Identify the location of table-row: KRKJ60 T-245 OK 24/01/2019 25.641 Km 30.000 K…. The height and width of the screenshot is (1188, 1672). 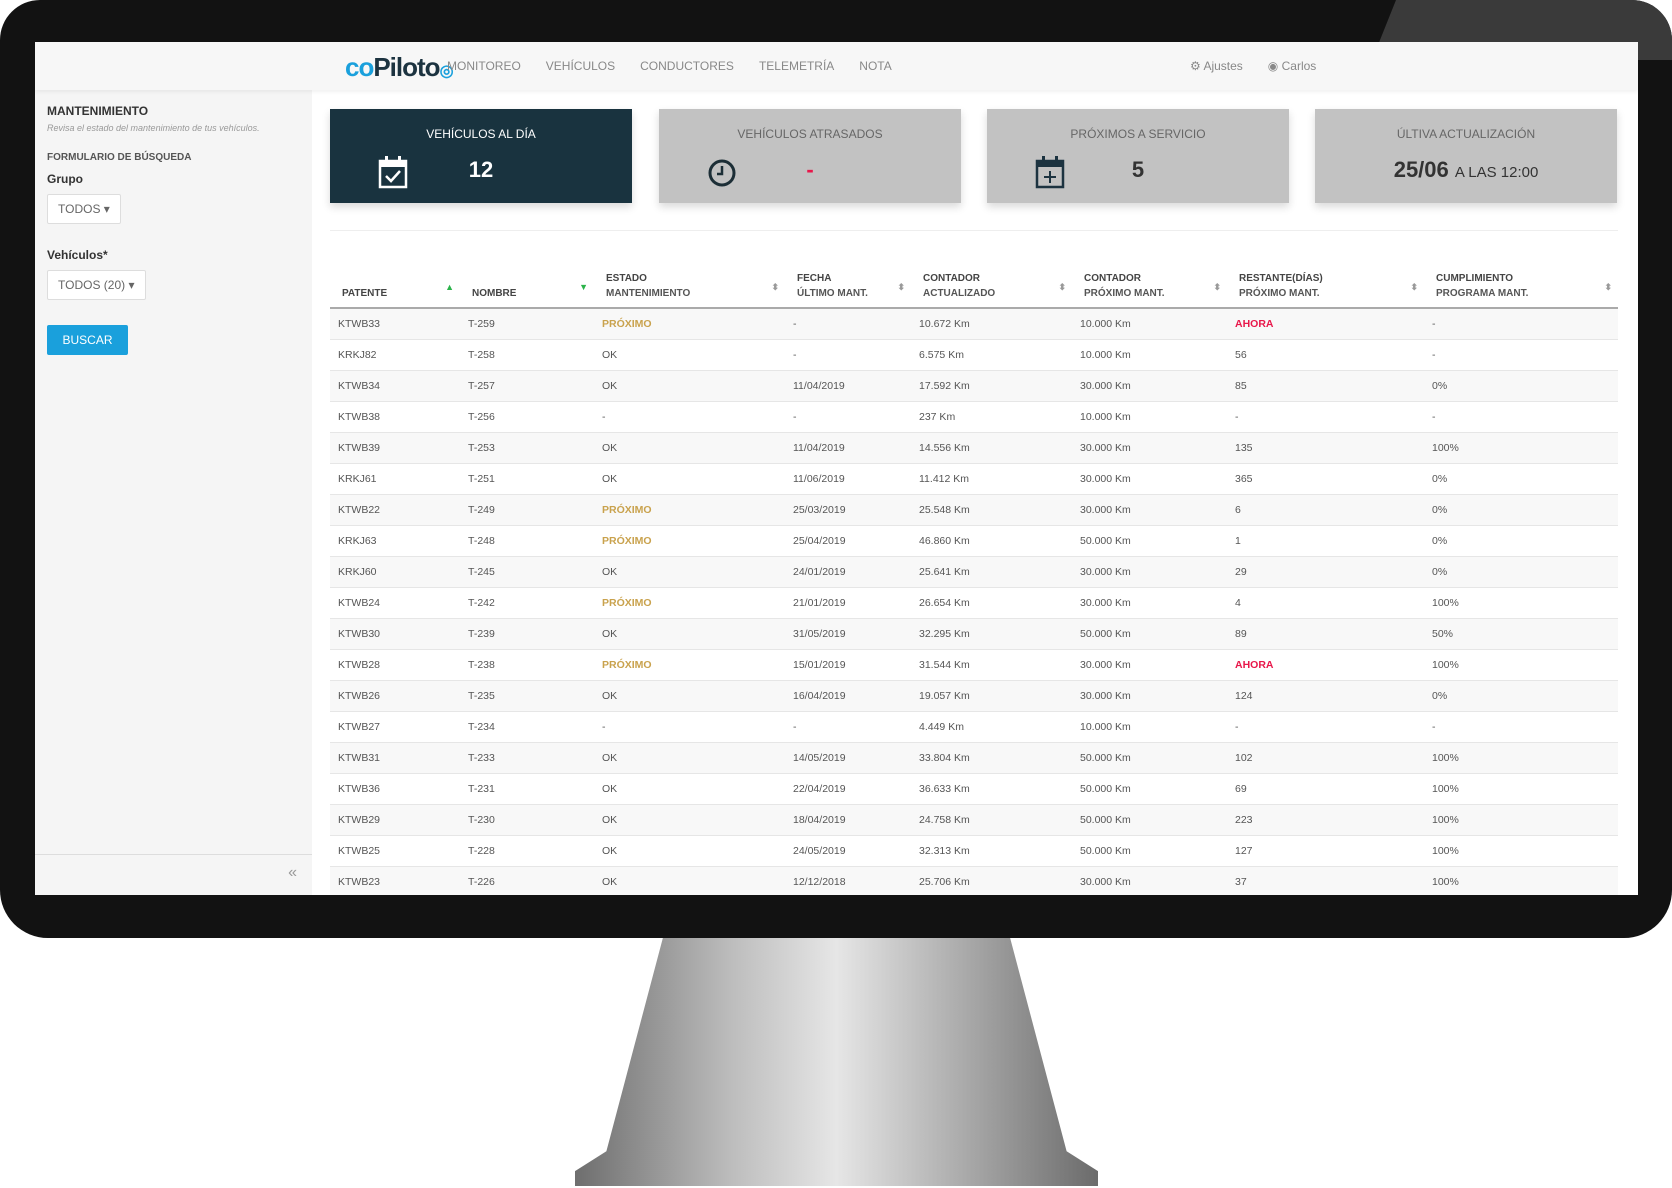
(974, 572).